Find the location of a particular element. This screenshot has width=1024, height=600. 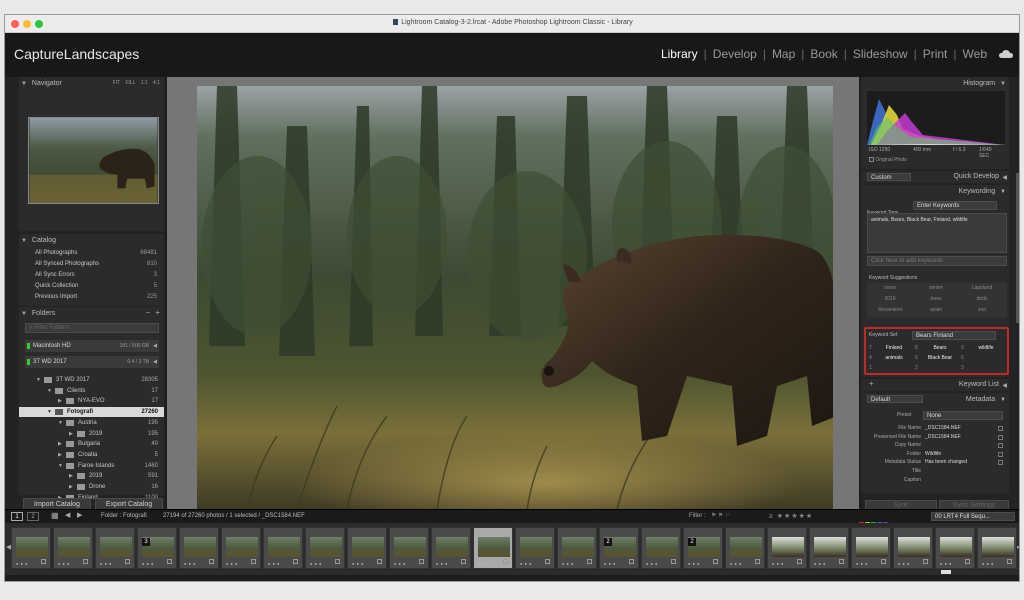

zoom-fit: FIT is located at coordinates (116, 83).